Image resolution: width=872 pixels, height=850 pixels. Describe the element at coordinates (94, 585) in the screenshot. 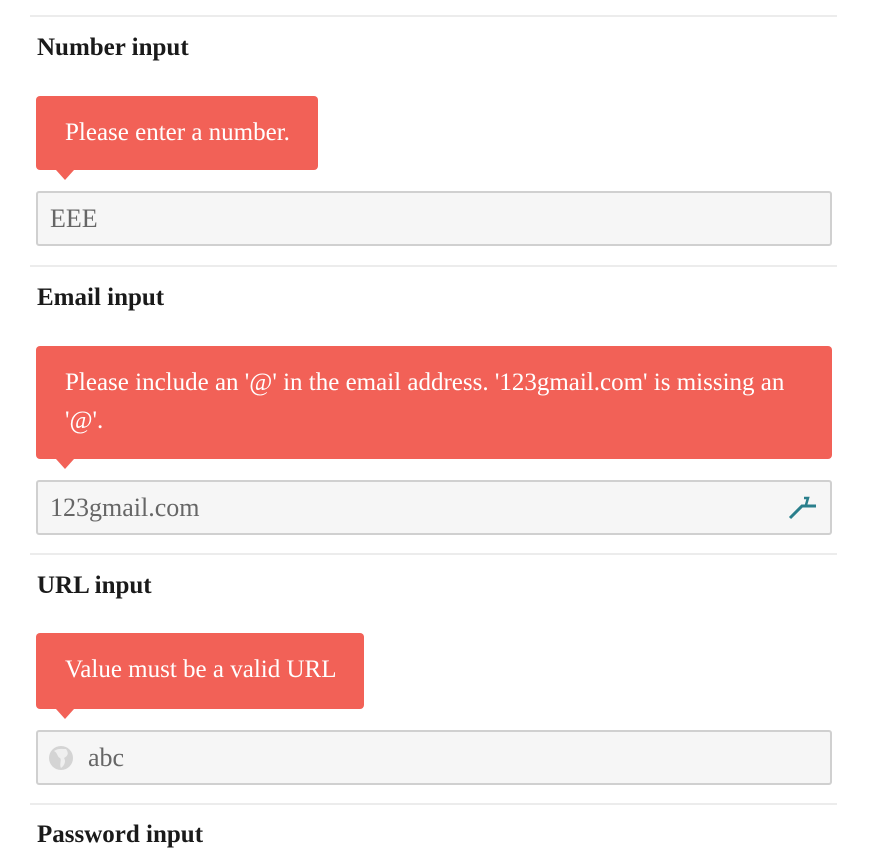

I see `url-input-heading: URL input` at that location.